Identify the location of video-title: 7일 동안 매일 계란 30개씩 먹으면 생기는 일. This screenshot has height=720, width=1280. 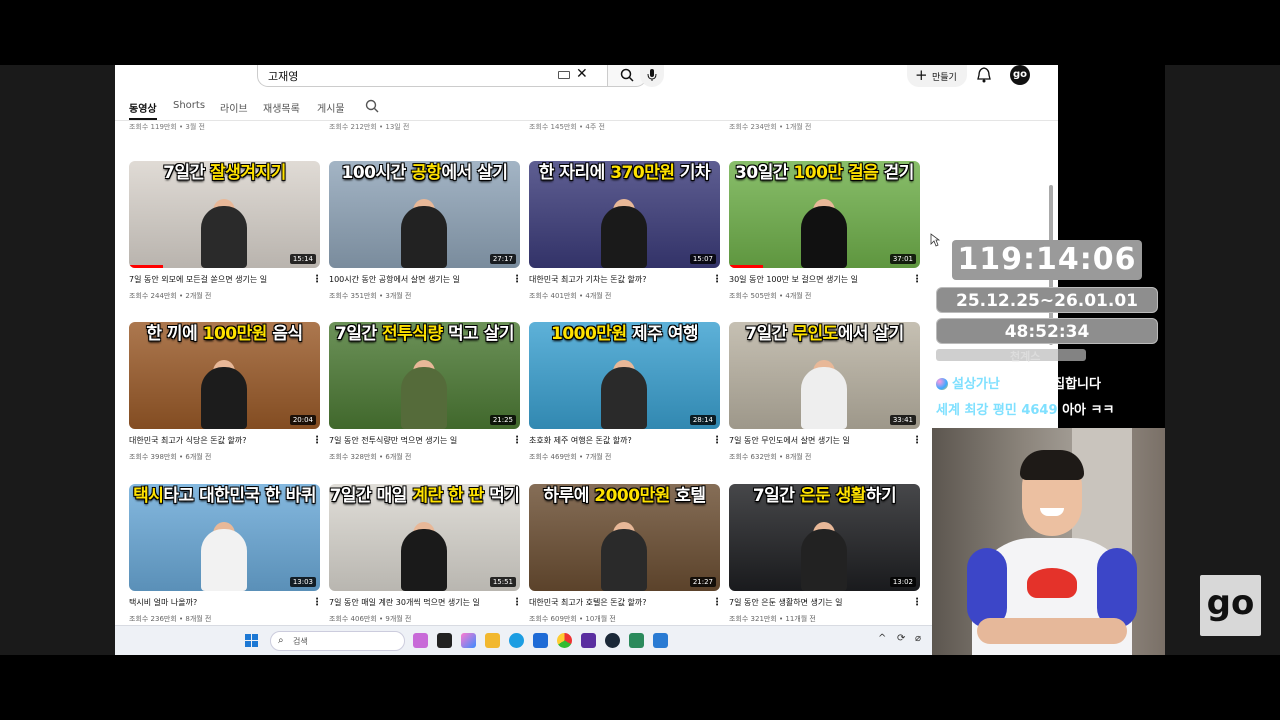
(416, 602).